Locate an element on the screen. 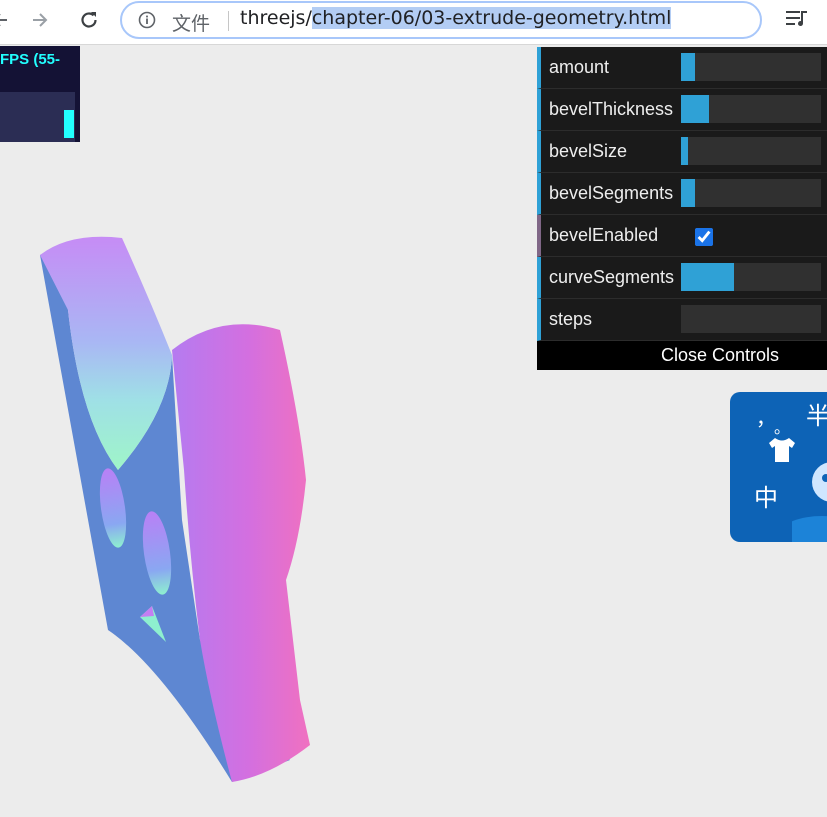 This screenshot has width=827, height=817. control-label: steps is located at coordinates (571, 319).